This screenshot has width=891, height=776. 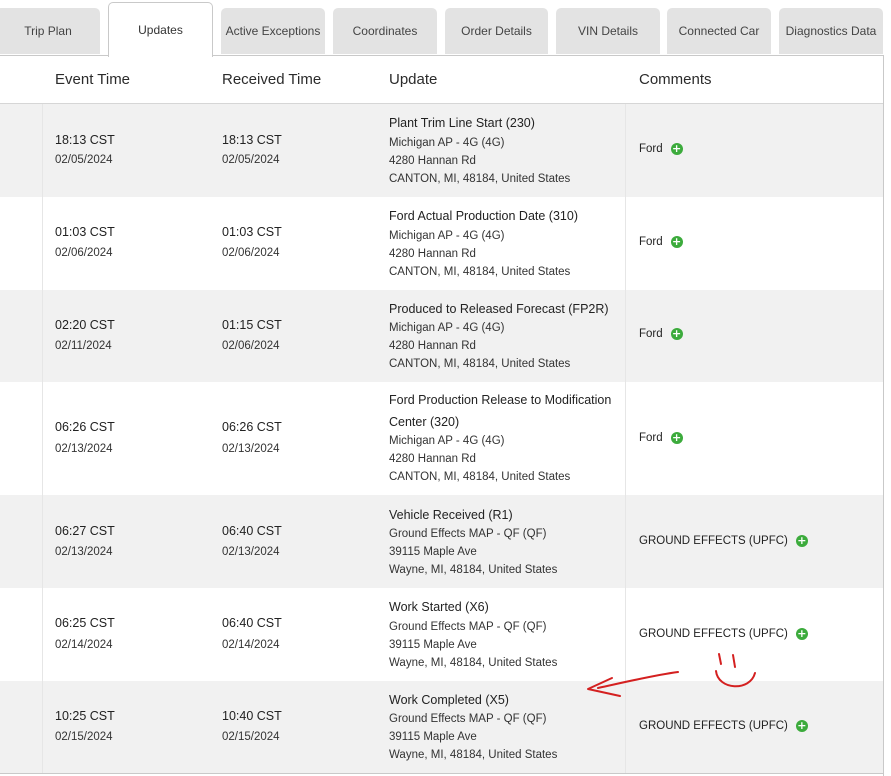 I want to click on tab-active-exceptions: Active Exceptions, so click(x=273, y=31).